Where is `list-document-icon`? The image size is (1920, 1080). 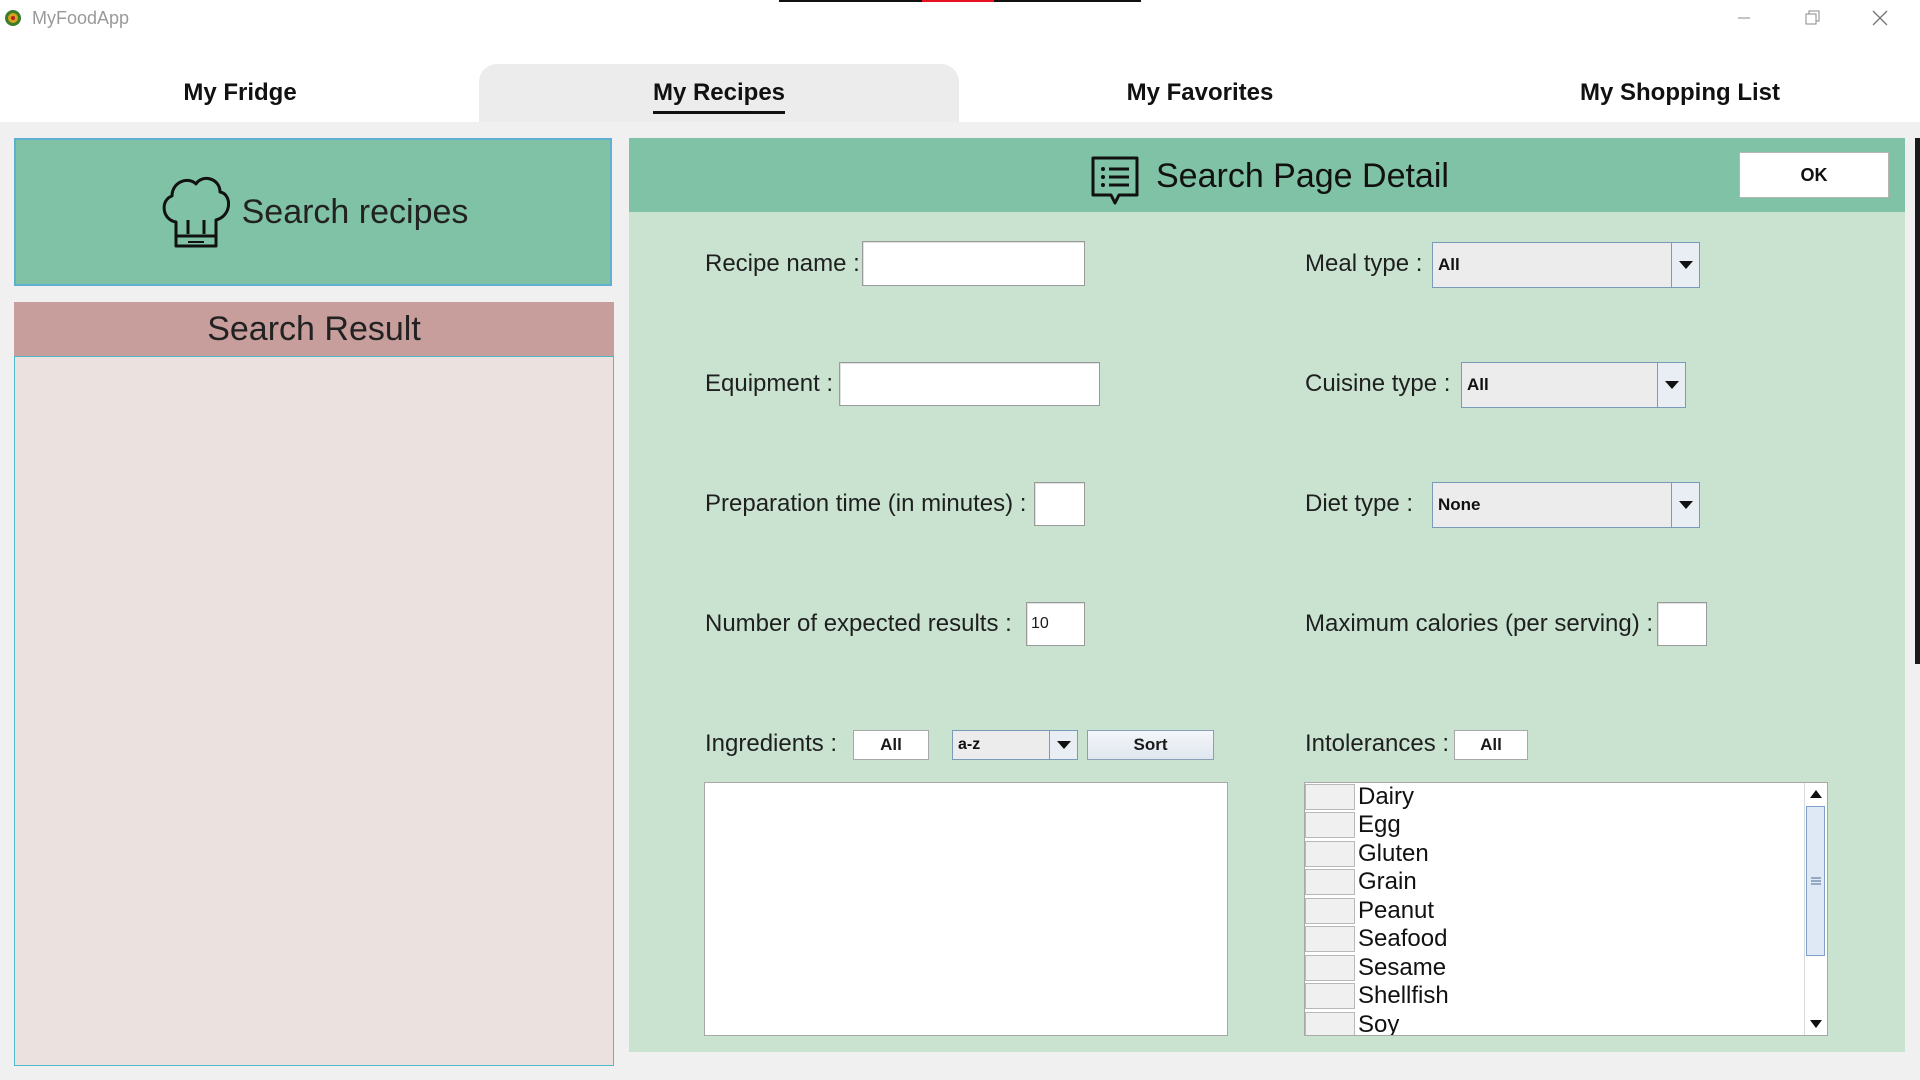
list-document-icon is located at coordinates (1115, 180).